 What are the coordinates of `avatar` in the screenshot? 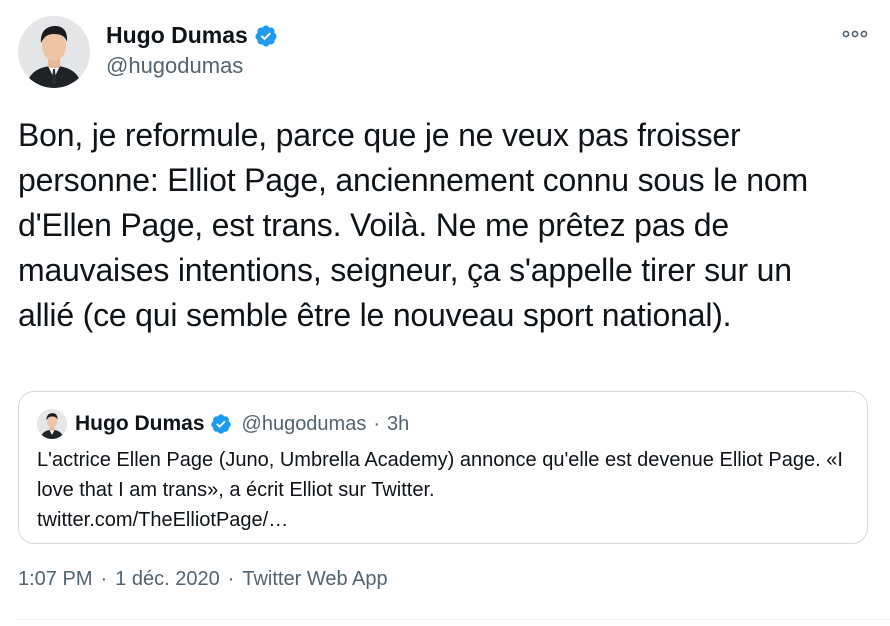 It's located at (54, 52).